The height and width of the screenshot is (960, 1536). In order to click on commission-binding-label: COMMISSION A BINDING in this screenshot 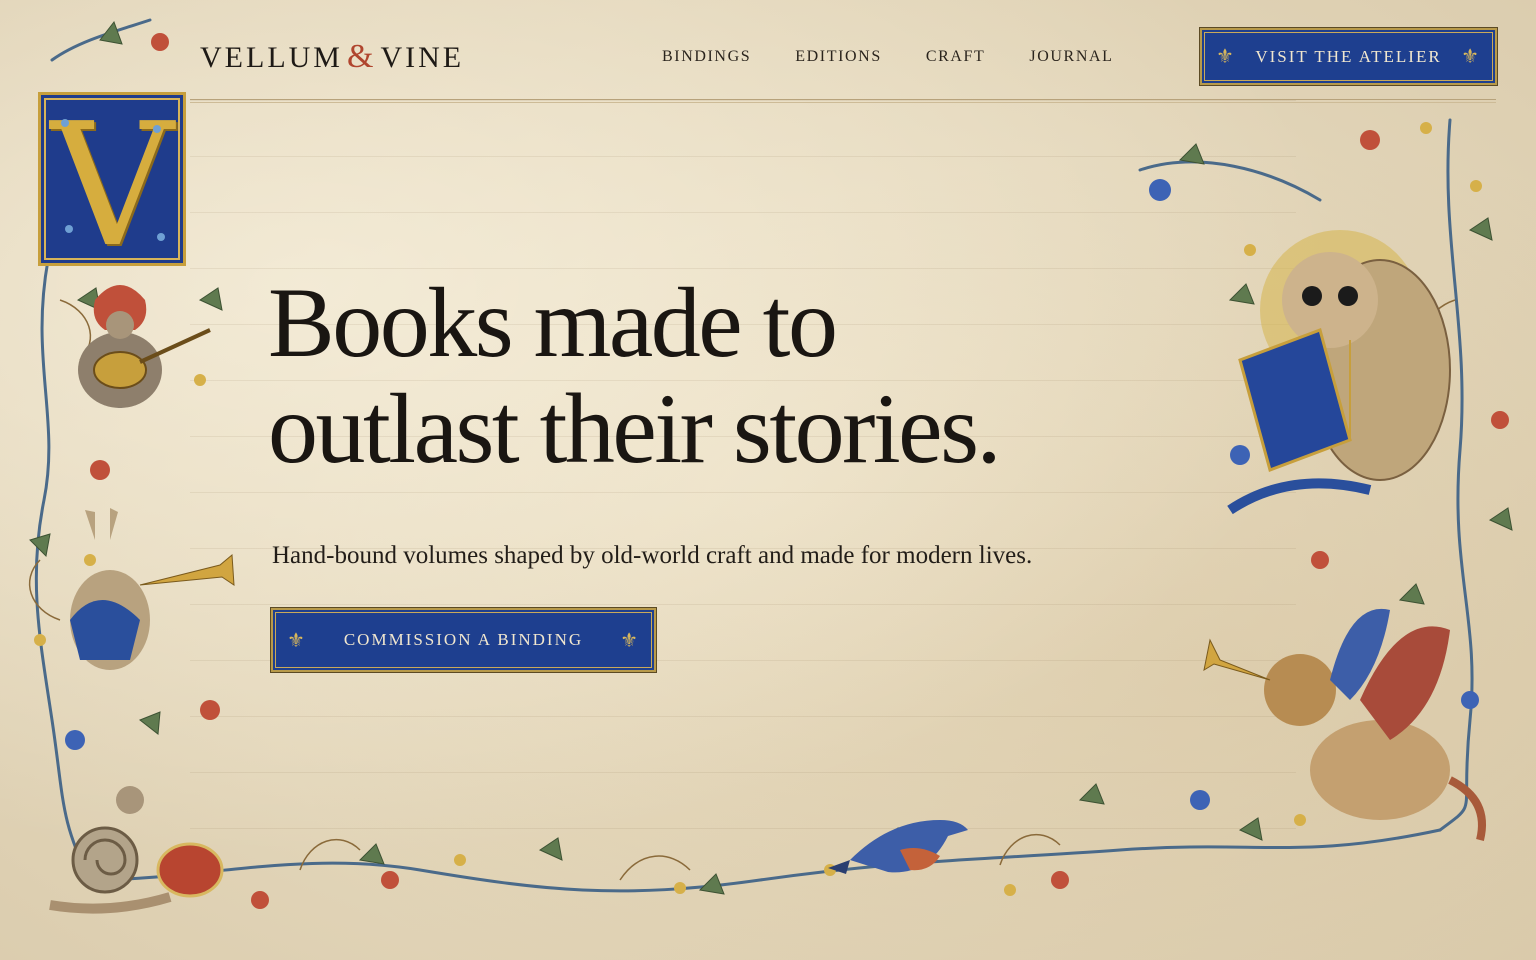, I will do `click(463, 639)`.